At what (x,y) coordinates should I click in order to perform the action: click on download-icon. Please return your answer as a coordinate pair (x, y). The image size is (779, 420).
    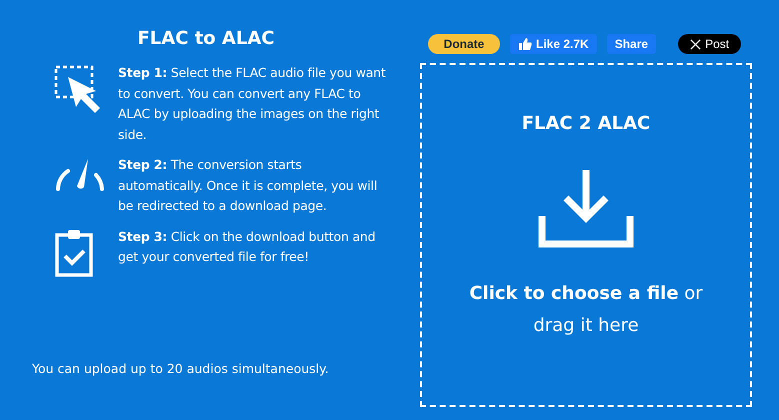
    Looking at the image, I should click on (586, 208).